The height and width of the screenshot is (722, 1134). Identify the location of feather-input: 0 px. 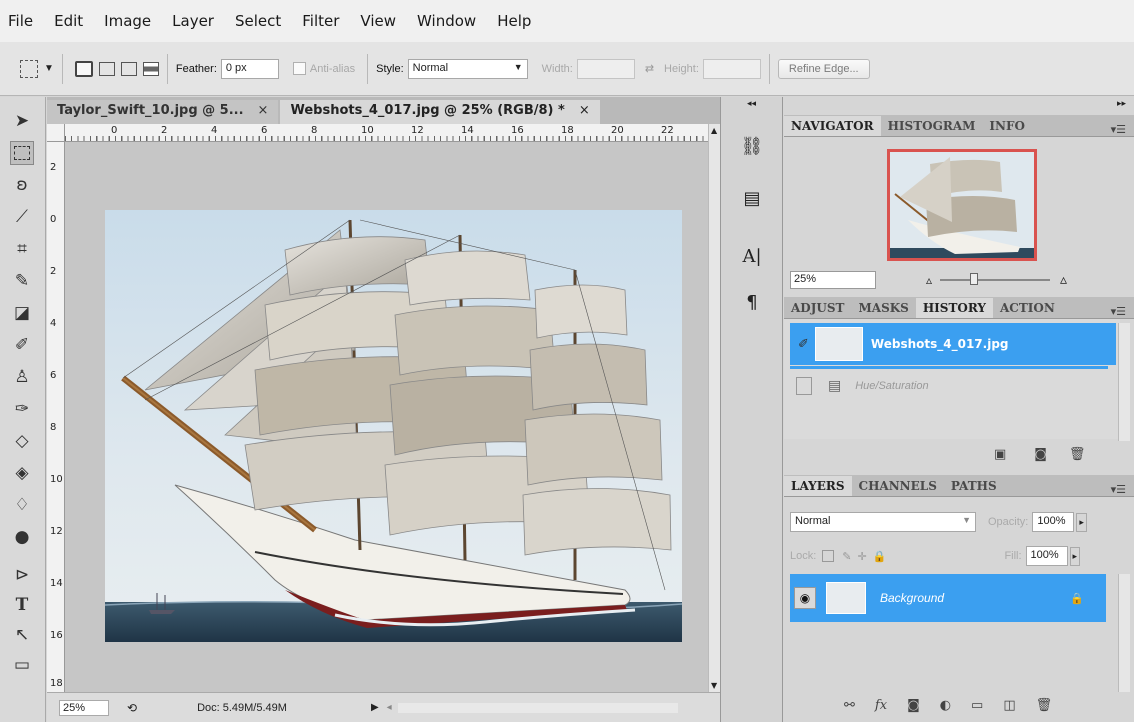
(249, 68).